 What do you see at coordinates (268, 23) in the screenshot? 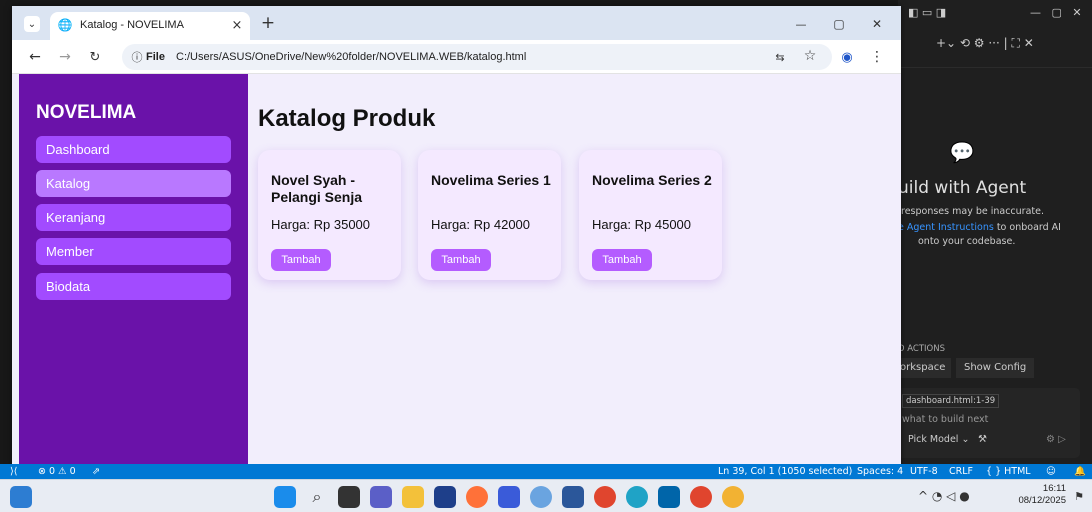
I see `new-tab-button: +` at bounding box center [268, 23].